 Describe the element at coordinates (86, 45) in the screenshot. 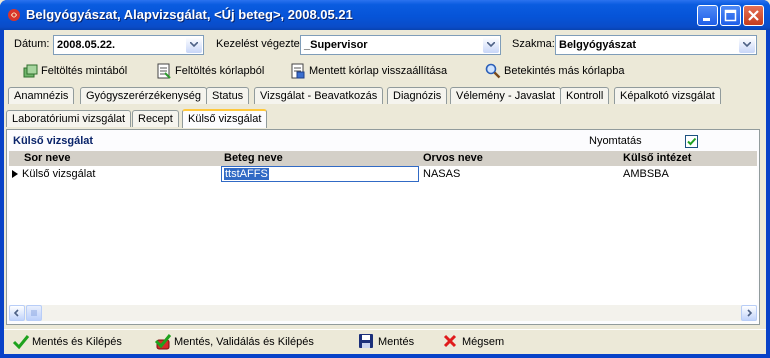

I see `datum-value: 2008.05.22.` at that location.